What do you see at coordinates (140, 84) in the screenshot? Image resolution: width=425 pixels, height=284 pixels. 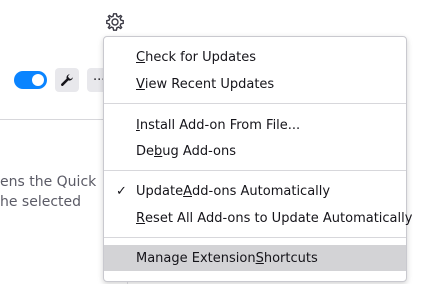 I see `access-key: V` at bounding box center [140, 84].